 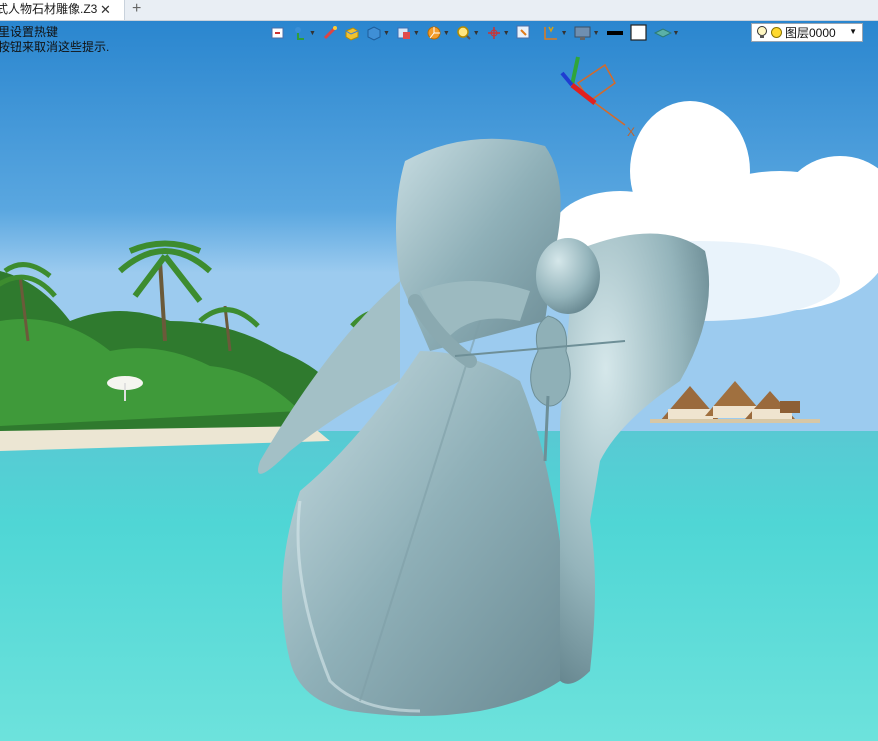 I want to click on shade-box-button, so click(x=352, y=33).